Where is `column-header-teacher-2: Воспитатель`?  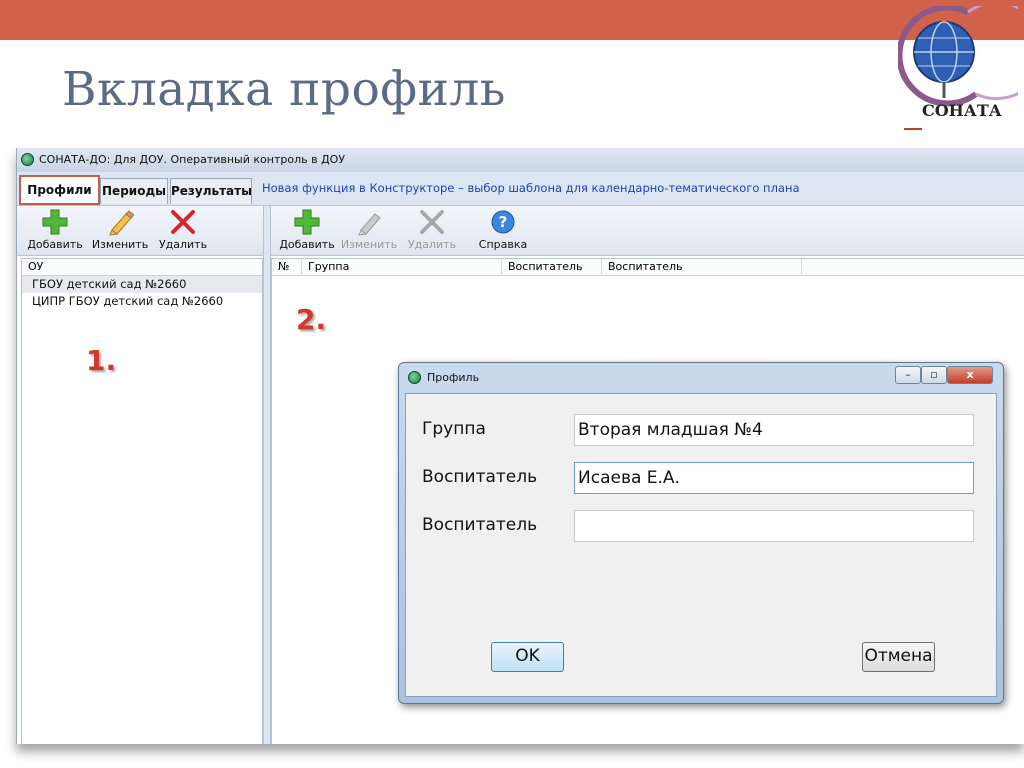
column-header-teacher-2: Воспитатель is located at coordinates (702, 267).